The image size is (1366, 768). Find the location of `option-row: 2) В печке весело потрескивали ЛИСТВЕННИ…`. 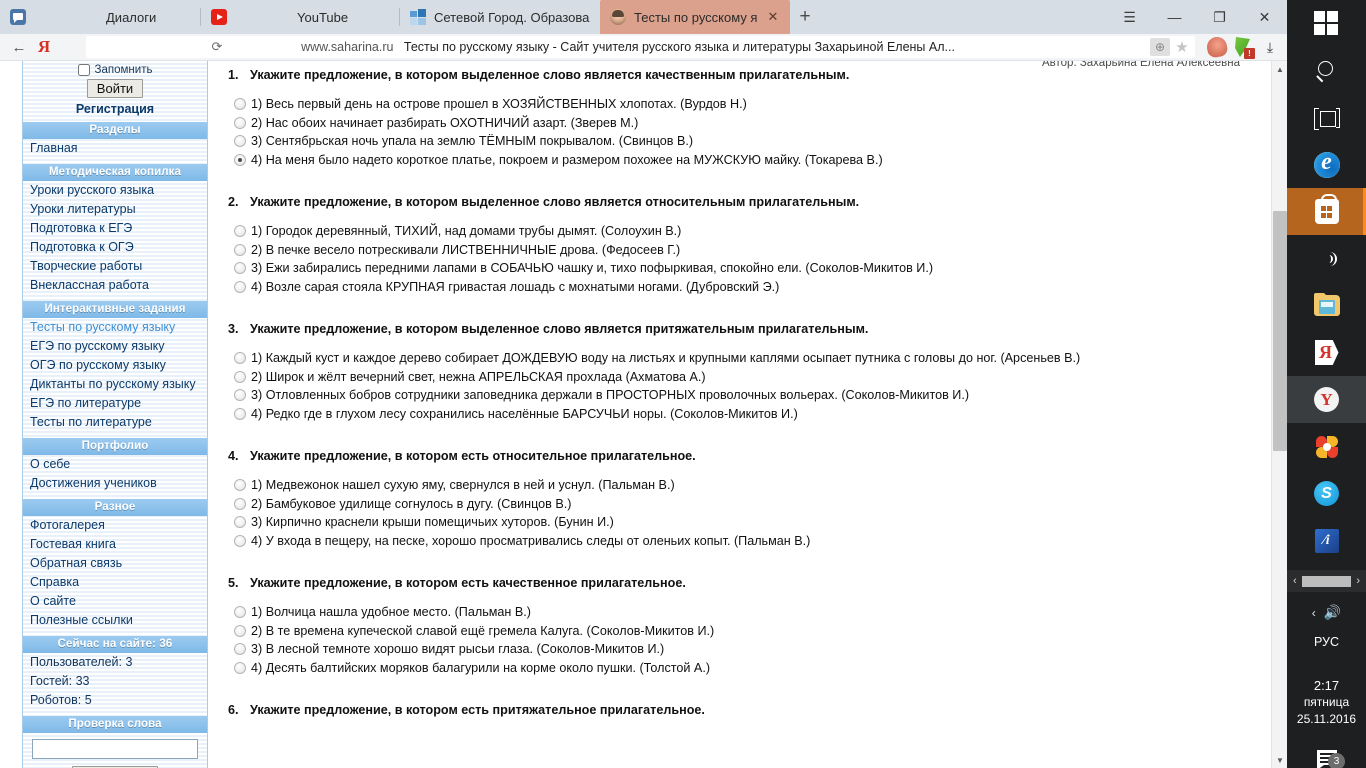

option-row: 2) В печке весело потрескивали ЛИСТВЕННИ… is located at coordinates (743, 250).